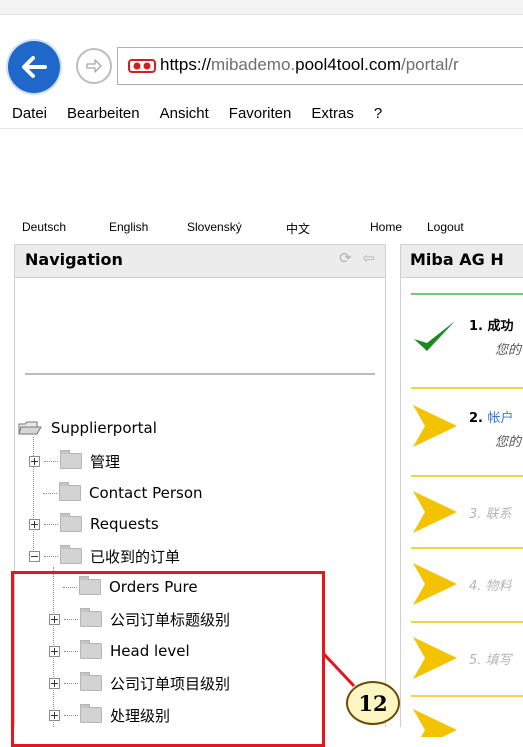 The width and height of the screenshot is (523, 747). I want to click on lang-english: English, so click(128, 227).